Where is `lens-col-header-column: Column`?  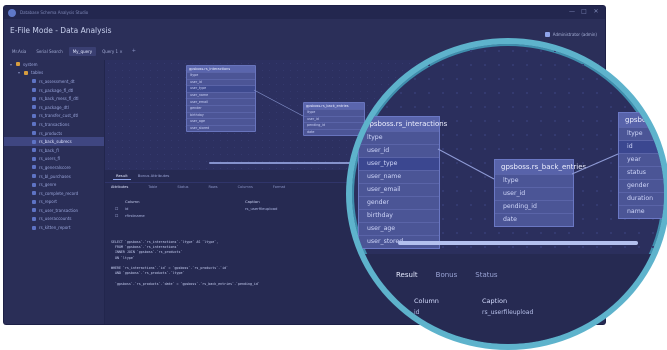
lens-col-header-column: Column is located at coordinates (448, 301).